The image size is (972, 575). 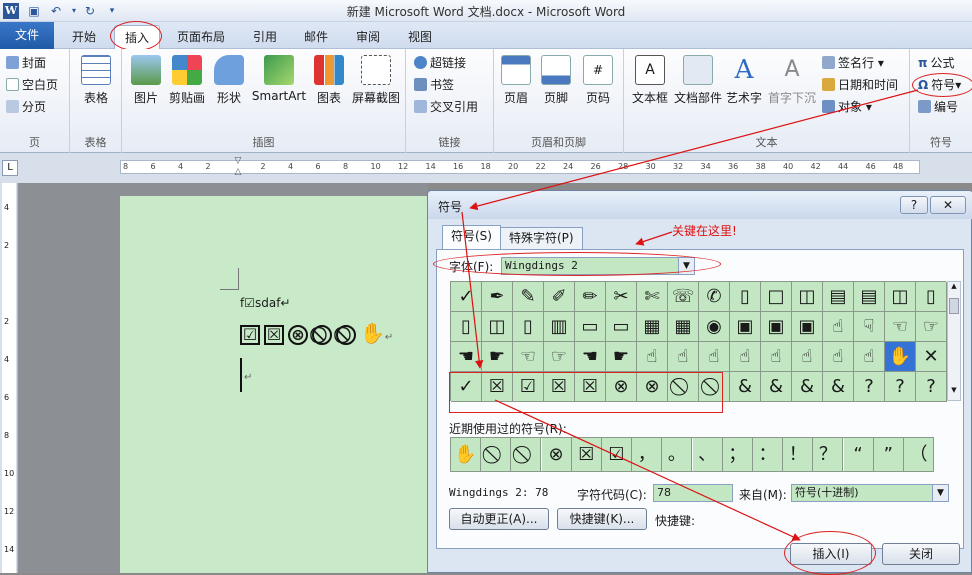 I want to click on arrow-to-font, so click(x=654, y=238).